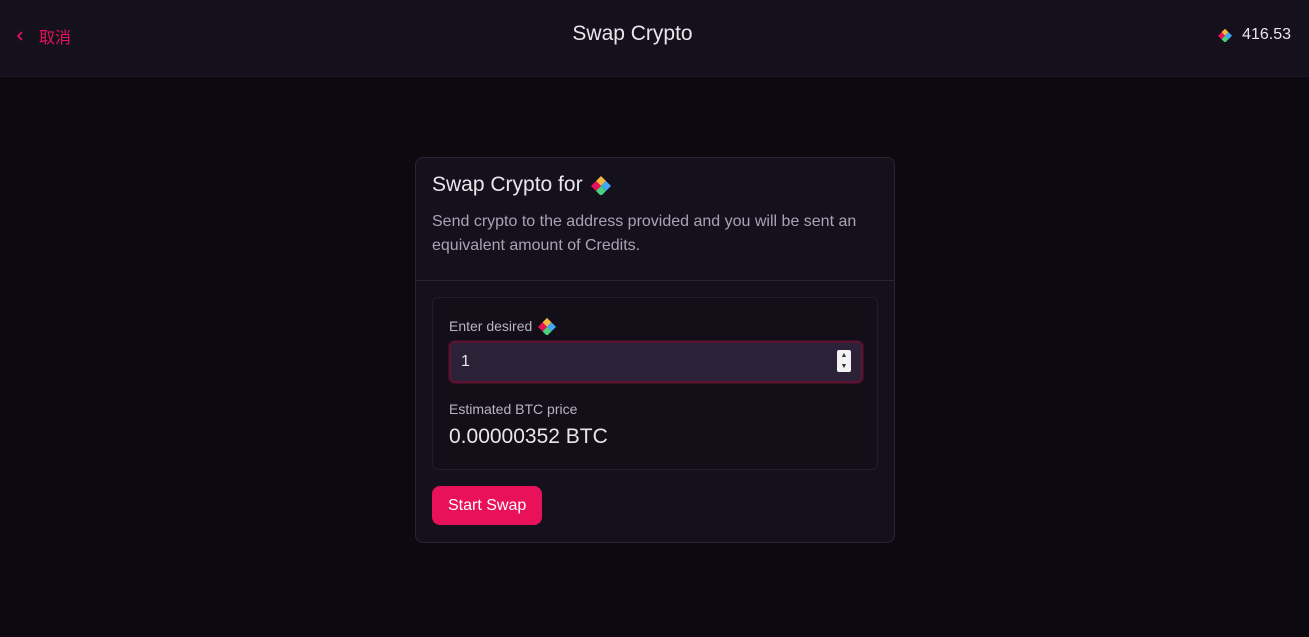 The width and height of the screenshot is (1309, 637). What do you see at coordinates (528, 436) in the screenshot?
I see `estimate-value: 0.00000352 BTC` at bounding box center [528, 436].